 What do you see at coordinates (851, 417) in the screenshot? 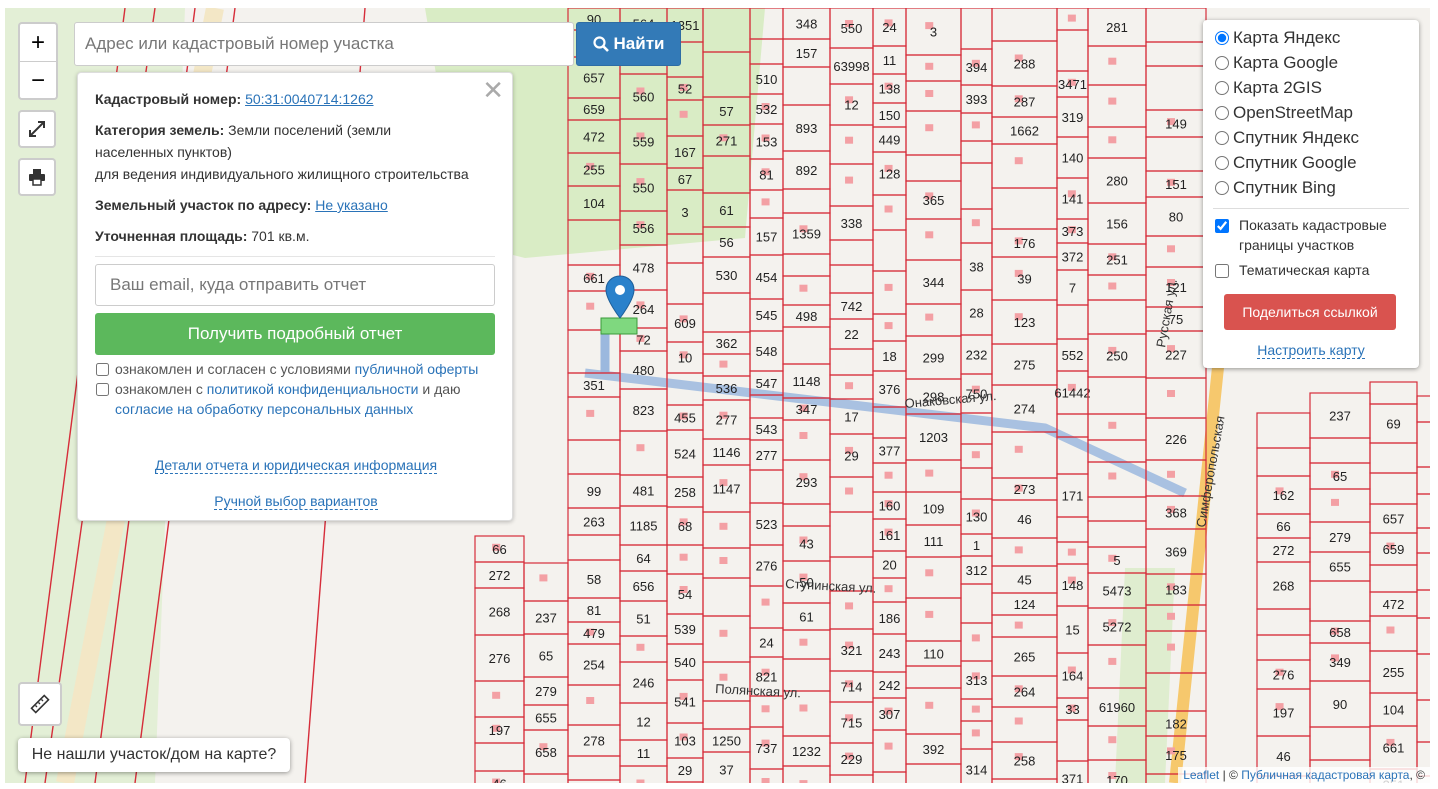
I see `parcel-number: 17` at bounding box center [851, 417].